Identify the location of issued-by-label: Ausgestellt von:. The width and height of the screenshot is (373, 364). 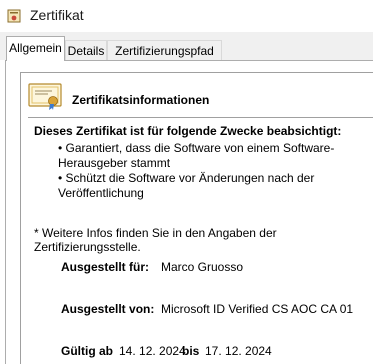
(108, 309).